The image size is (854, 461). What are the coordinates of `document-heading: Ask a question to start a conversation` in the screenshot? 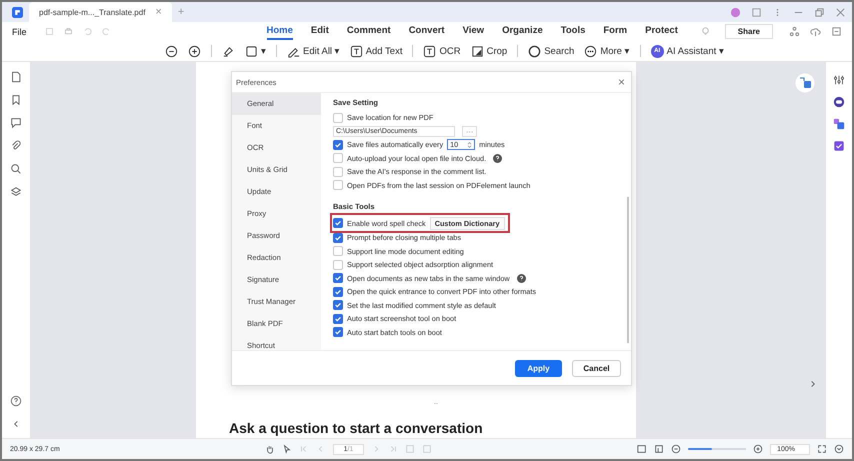 It's located at (356, 428).